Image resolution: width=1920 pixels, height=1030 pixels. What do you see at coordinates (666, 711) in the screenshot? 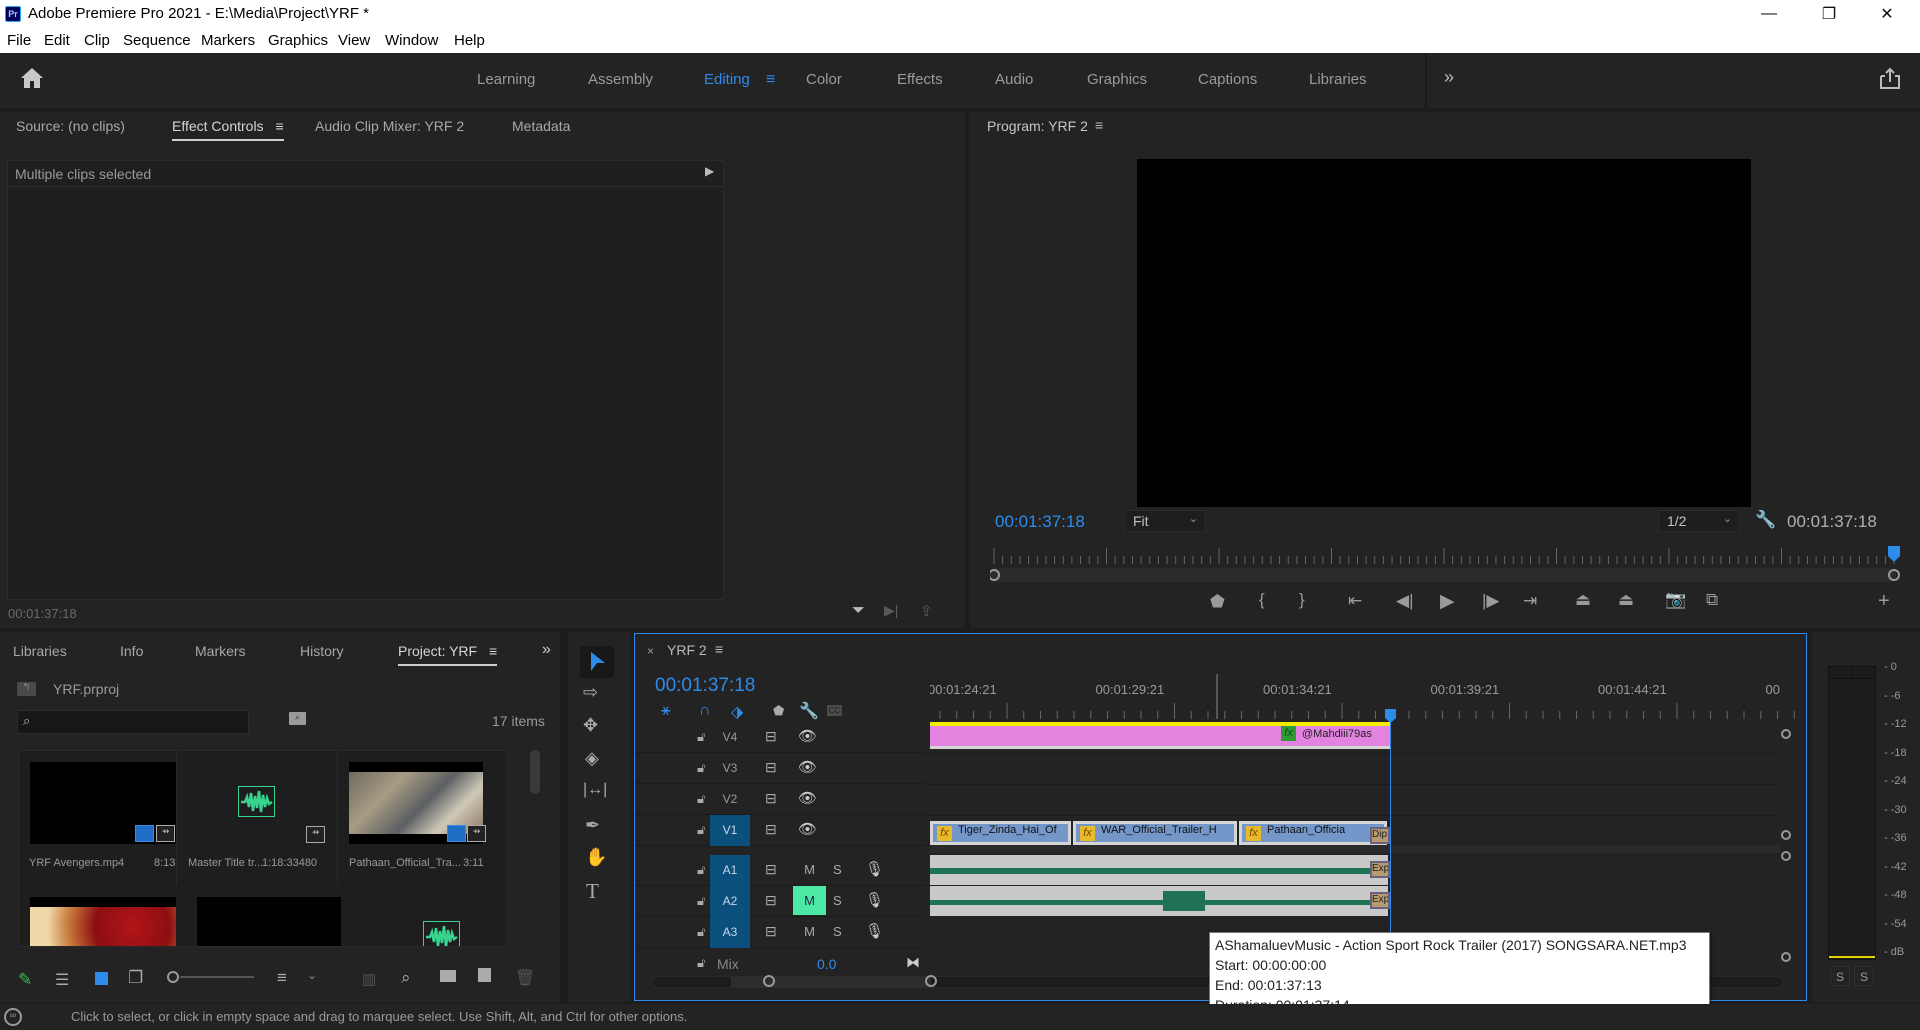
I see `nest-sequence-icon: ⚹` at bounding box center [666, 711].